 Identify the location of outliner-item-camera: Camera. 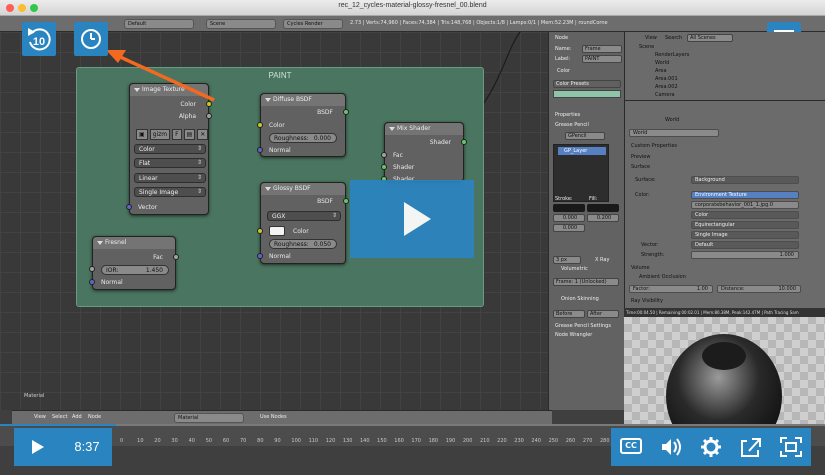
(665, 95).